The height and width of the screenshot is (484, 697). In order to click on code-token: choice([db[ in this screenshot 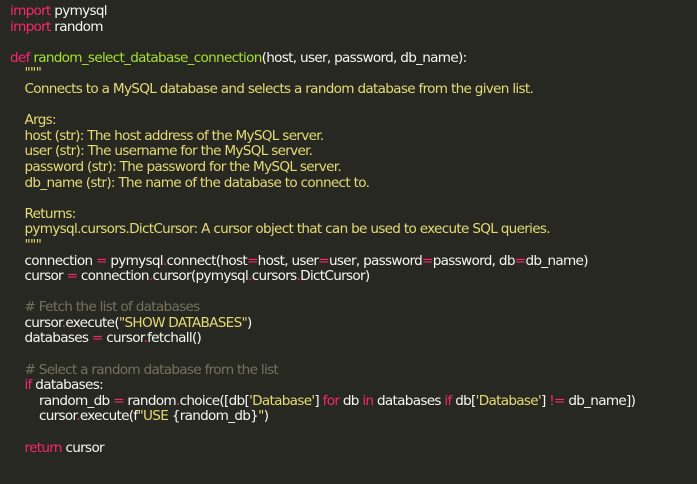, I will do `click(214, 400)`.